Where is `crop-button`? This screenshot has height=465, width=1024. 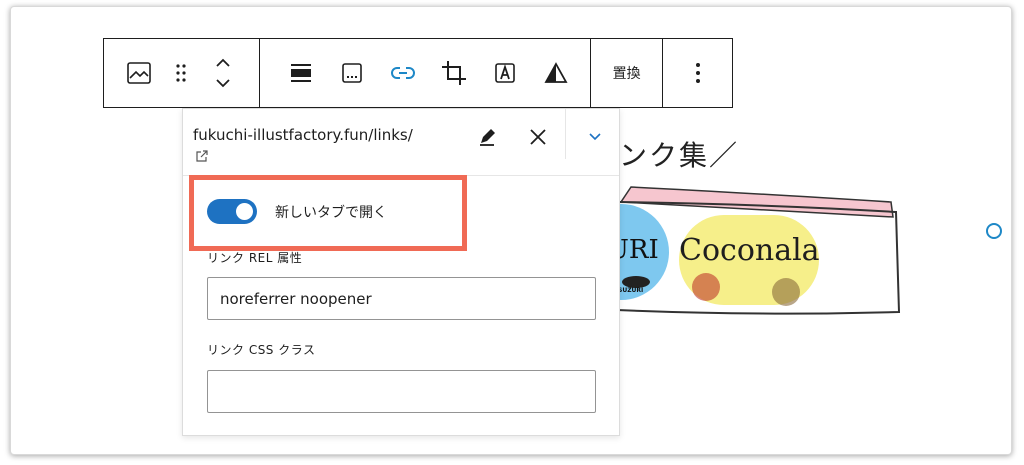
crop-button is located at coordinates (454, 73).